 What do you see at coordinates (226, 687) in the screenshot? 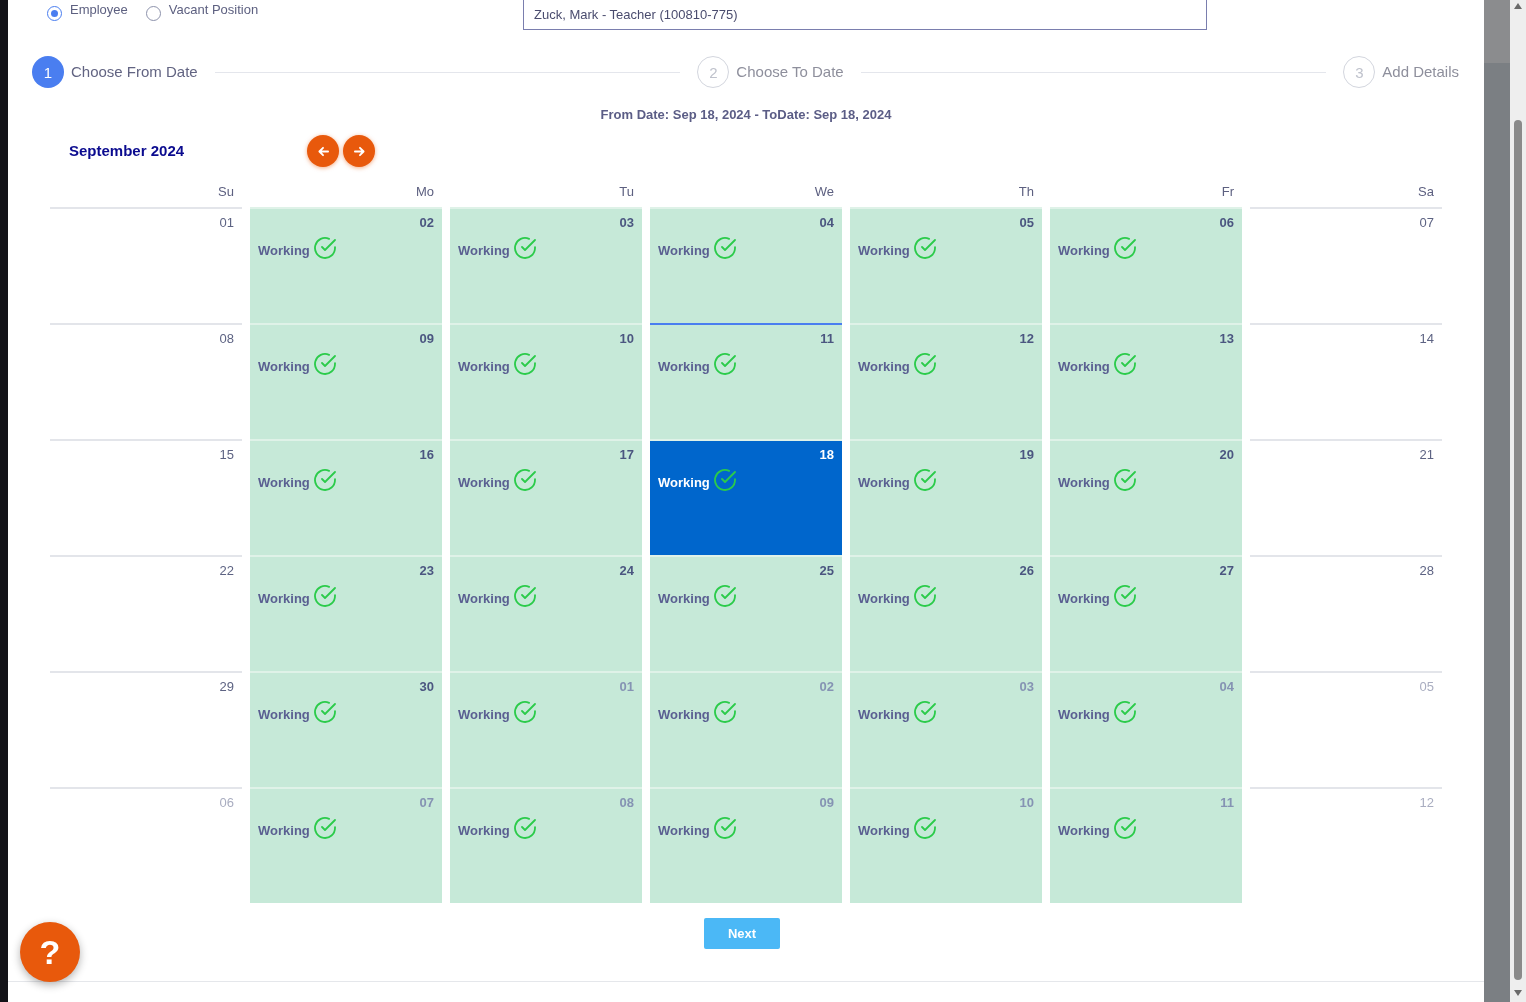
I see `day-number: 29` at bounding box center [226, 687].